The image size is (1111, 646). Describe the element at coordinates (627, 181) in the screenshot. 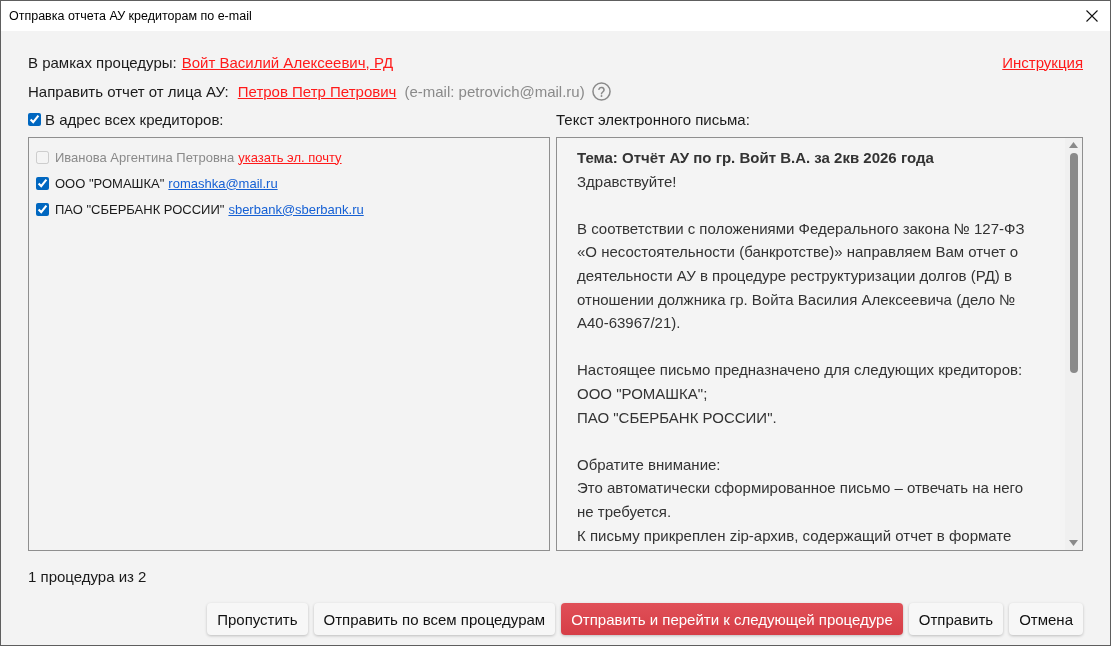

I see `letter-paragraph: Здравствуйте!` at that location.